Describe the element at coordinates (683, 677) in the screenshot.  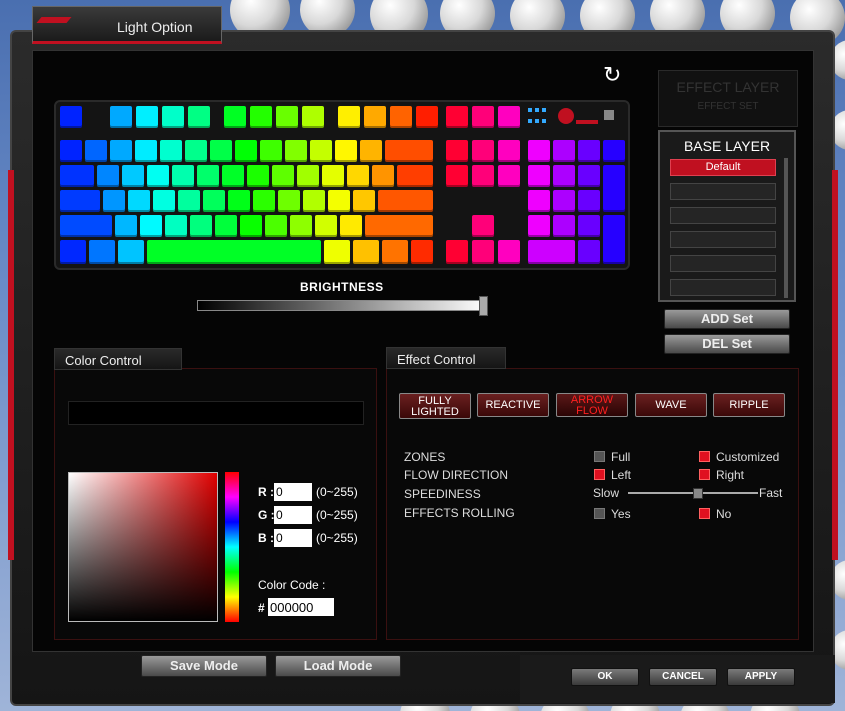
I see `cancel-button: CANCEL` at that location.